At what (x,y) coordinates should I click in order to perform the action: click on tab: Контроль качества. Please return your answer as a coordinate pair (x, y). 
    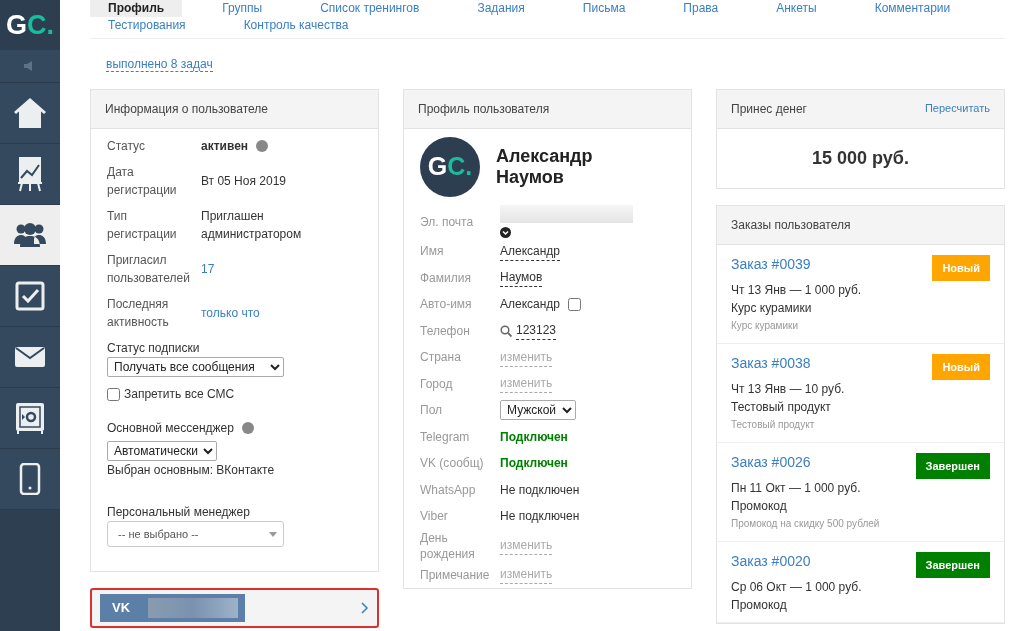
    Looking at the image, I should click on (296, 25).